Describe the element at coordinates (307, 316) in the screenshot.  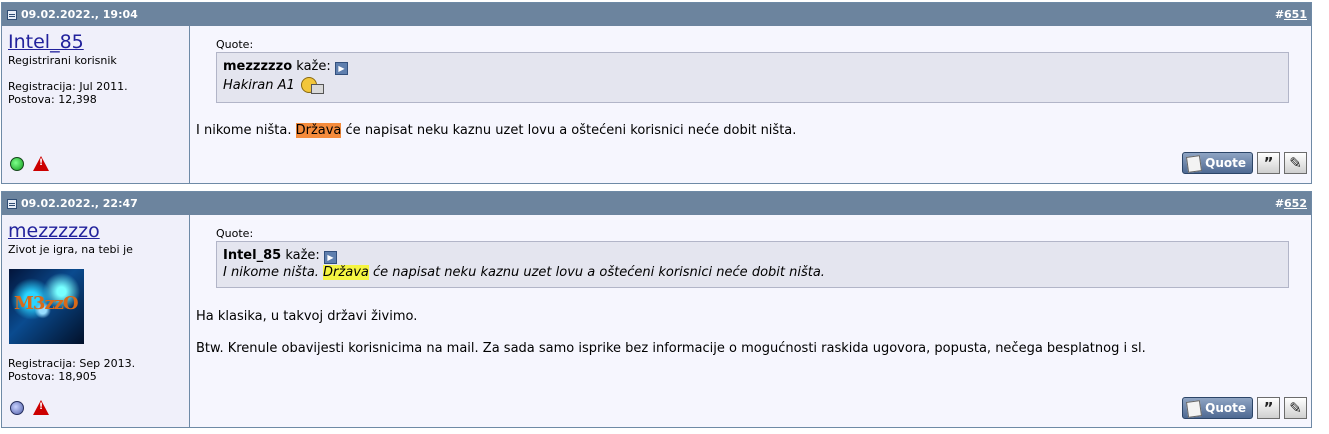
I see `post-message-line-1: Ha klasika, u takvoj državi živimo.` at that location.